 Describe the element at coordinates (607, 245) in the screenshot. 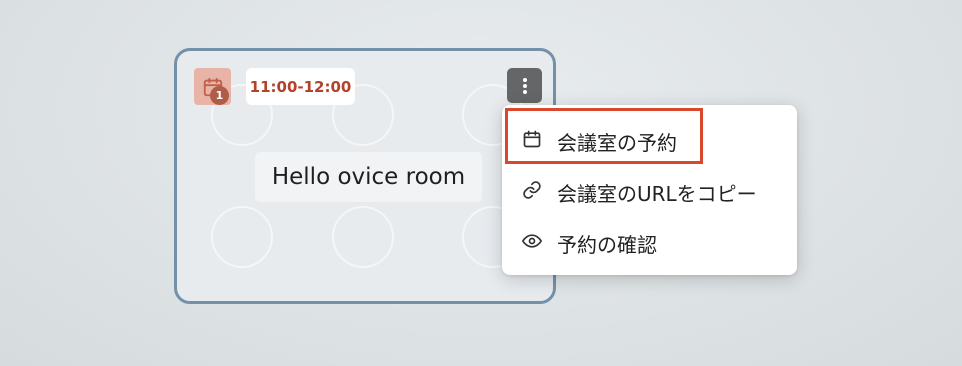

I see `menu-item-label: 予約の確認` at that location.